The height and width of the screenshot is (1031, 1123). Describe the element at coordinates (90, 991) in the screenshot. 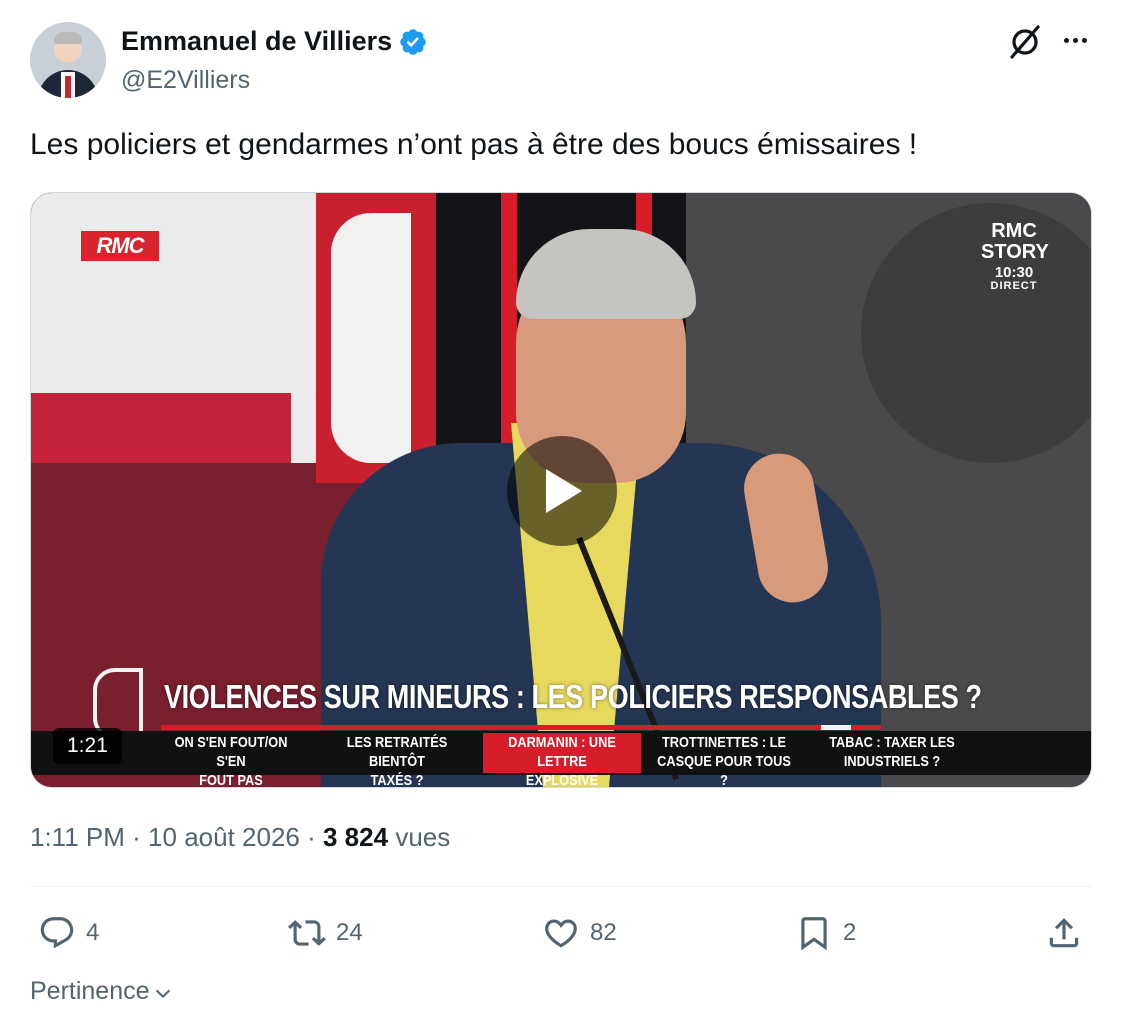

I see `sort-label: Pertinence` at that location.